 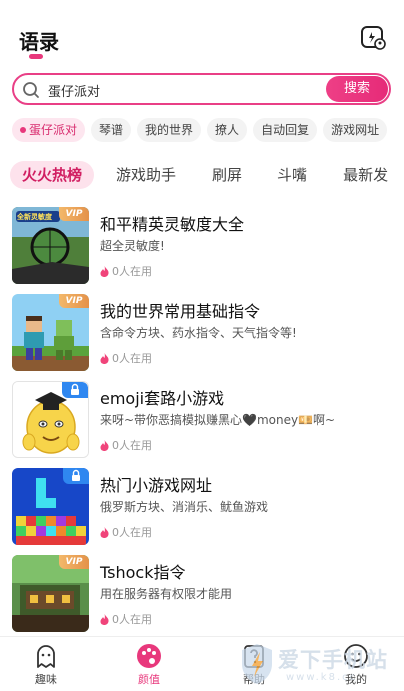 I want to click on search-button: 搜索, so click(x=357, y=89).